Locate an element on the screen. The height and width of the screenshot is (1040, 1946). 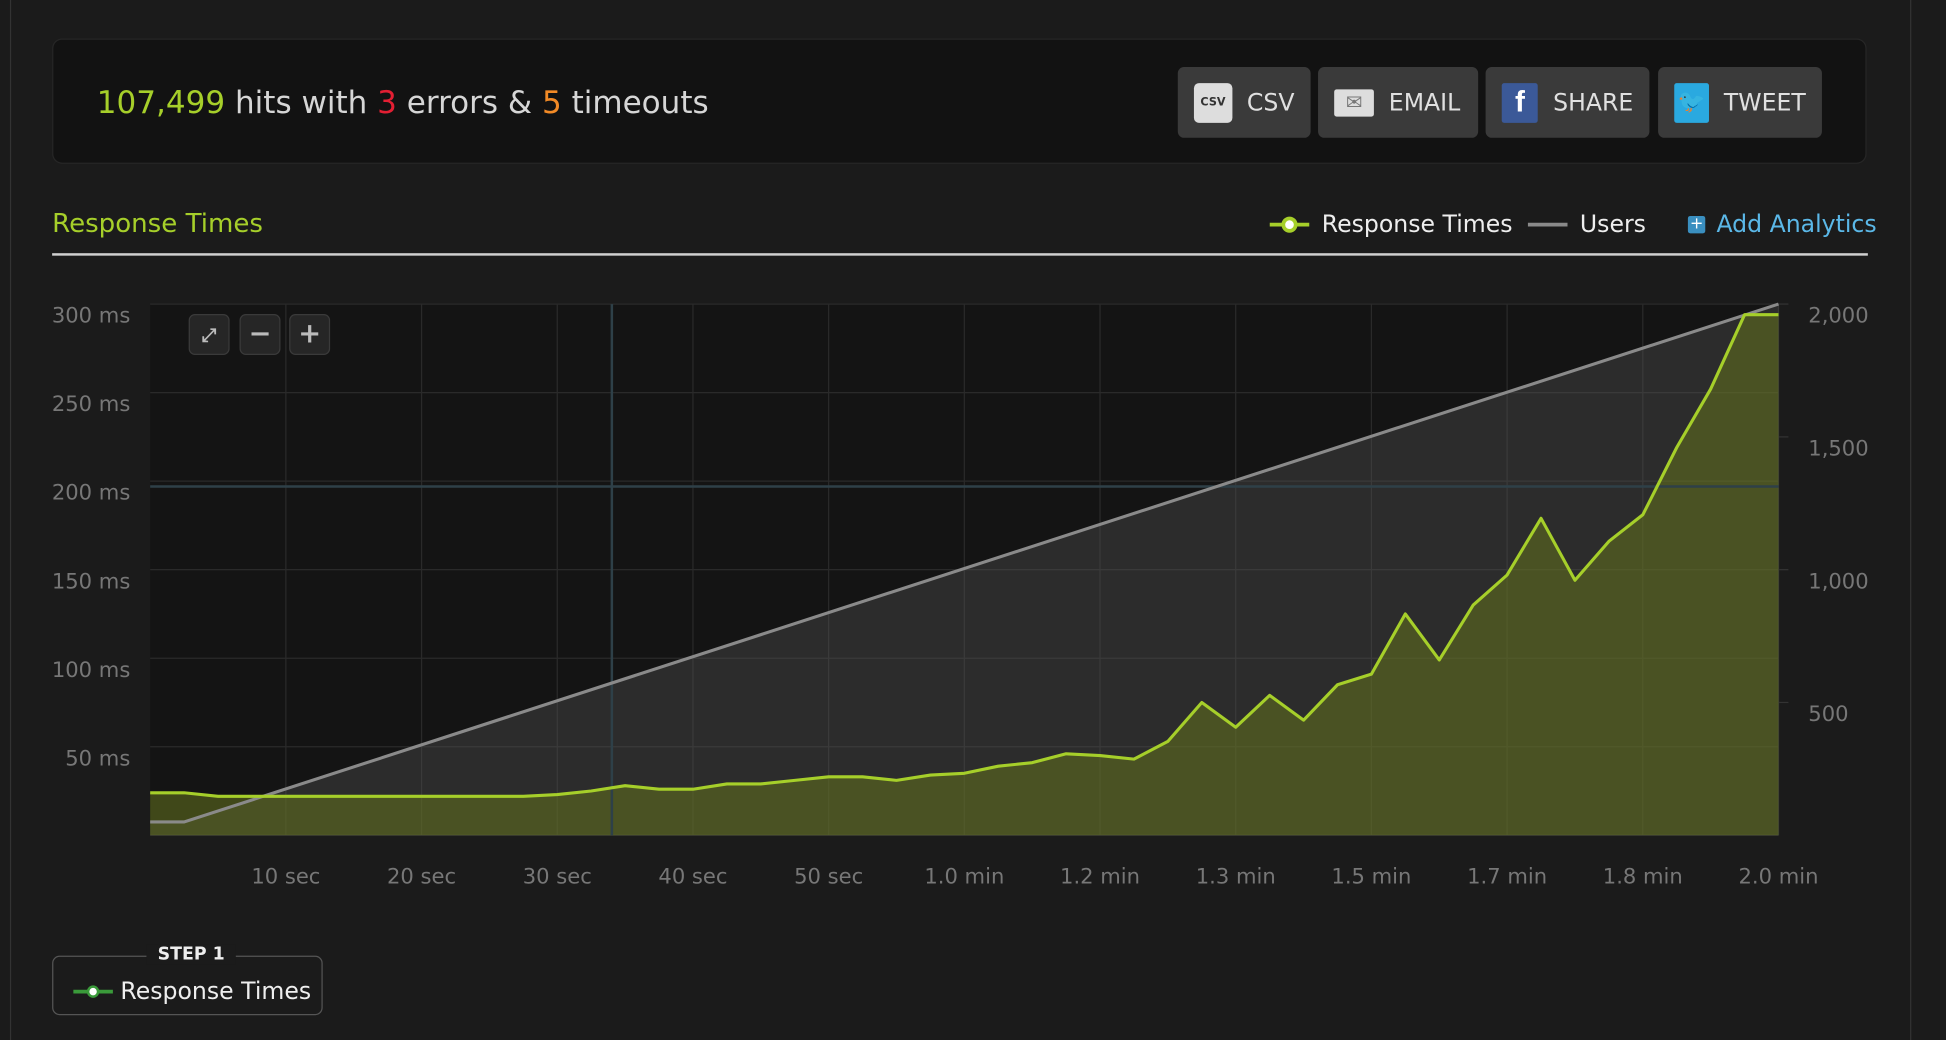
x-tick-label: 10 sec is located at coordinates (285, 876).